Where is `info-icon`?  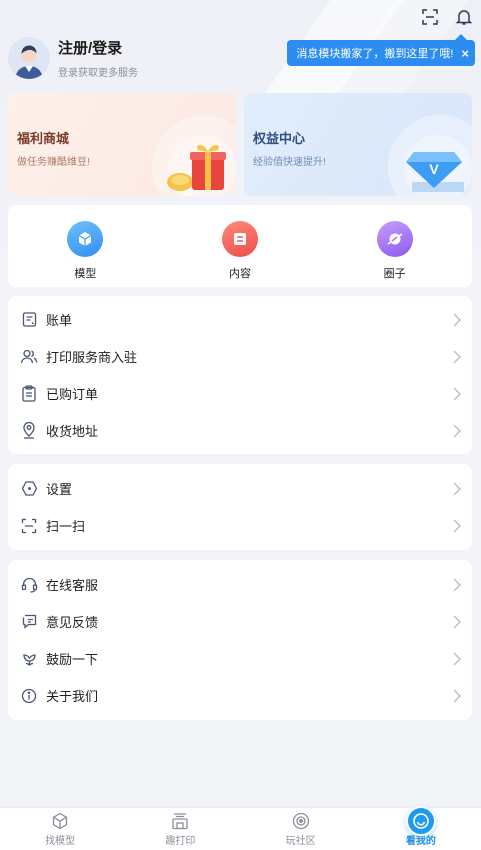
info-icon is located at coordinates (29, 696).